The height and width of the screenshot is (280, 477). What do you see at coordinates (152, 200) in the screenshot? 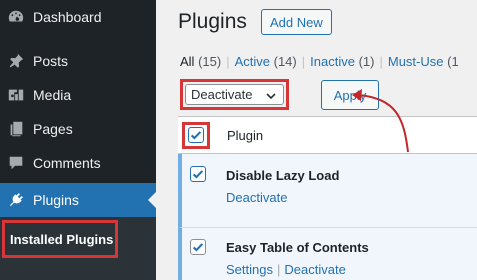
I see `active-menu-arrow` at bounding box center [152, 200].